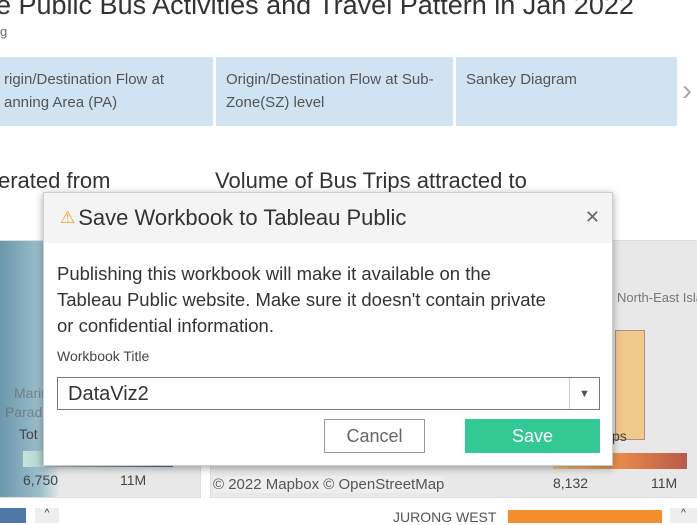  Describe the element at coordinates (374, 436) in the screenshot. I see `cancel-button: Cancel` at that location.